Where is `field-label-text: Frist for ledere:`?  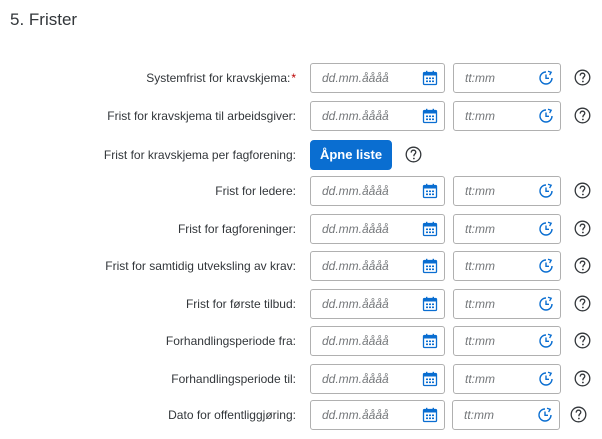 field-label-text: Frist for ledere: is located at coordinates (255, 191).